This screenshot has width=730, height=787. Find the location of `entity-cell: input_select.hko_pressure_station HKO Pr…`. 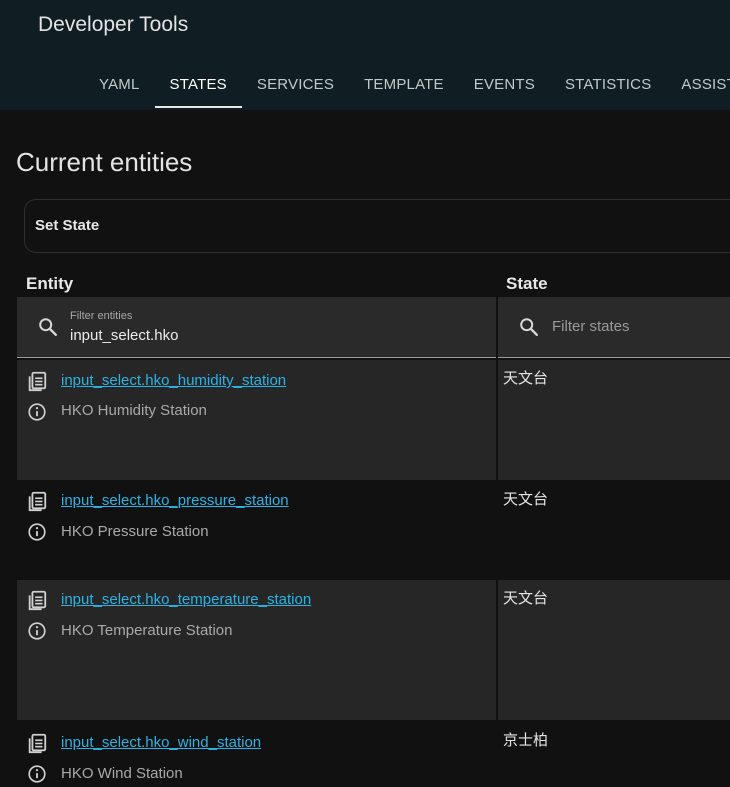

entity-cell: input_select.hko_pressure_station HKO Pr… is located at coordinates (256, 530).